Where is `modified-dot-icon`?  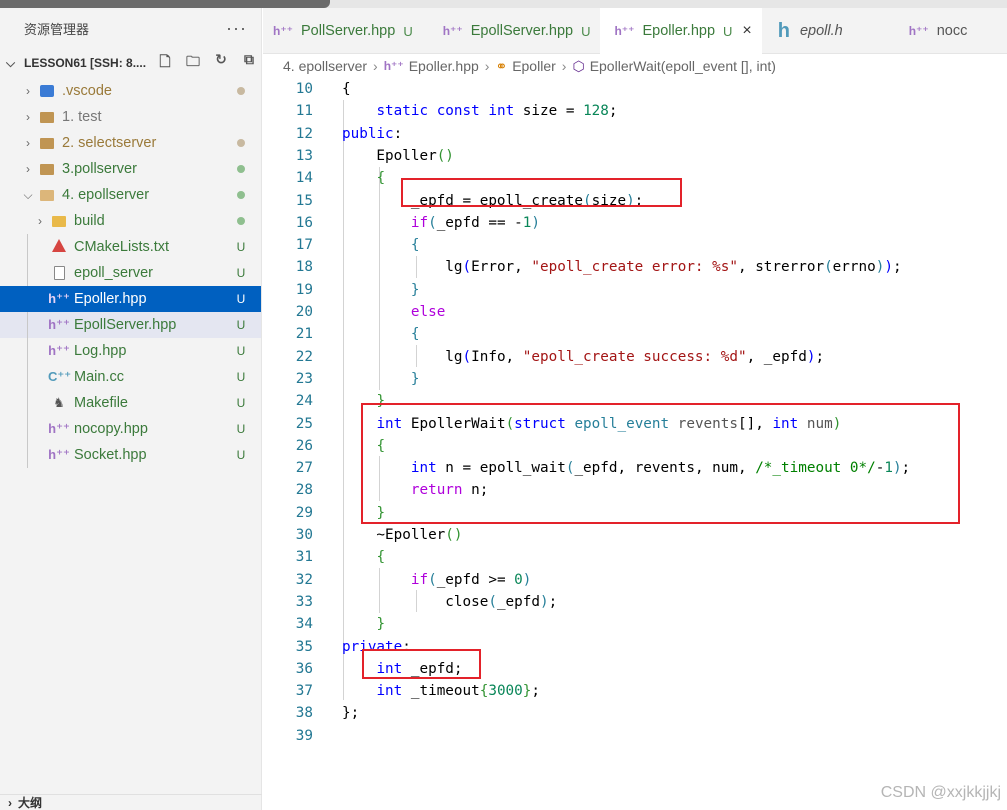
modified-dot-icon is located at coordinates (241, 143).